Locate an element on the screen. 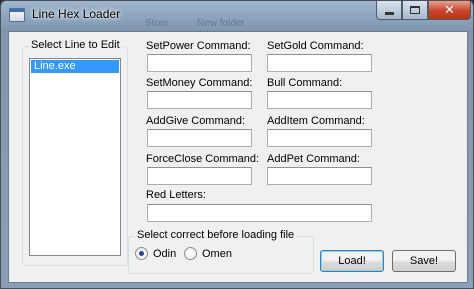 The width and height of the screenshot is (474, 289). forceclose-label: ForceClose Command: is located at coordinates (203, 159).